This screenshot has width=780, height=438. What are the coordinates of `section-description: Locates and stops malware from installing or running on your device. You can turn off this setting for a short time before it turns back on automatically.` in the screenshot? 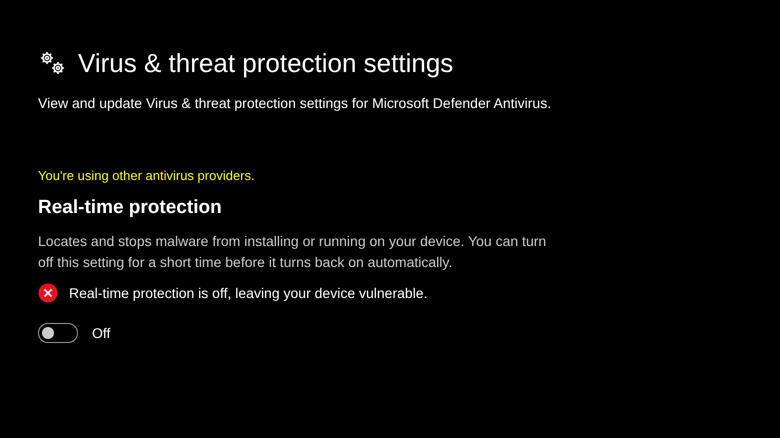 It's located at (293, 252).